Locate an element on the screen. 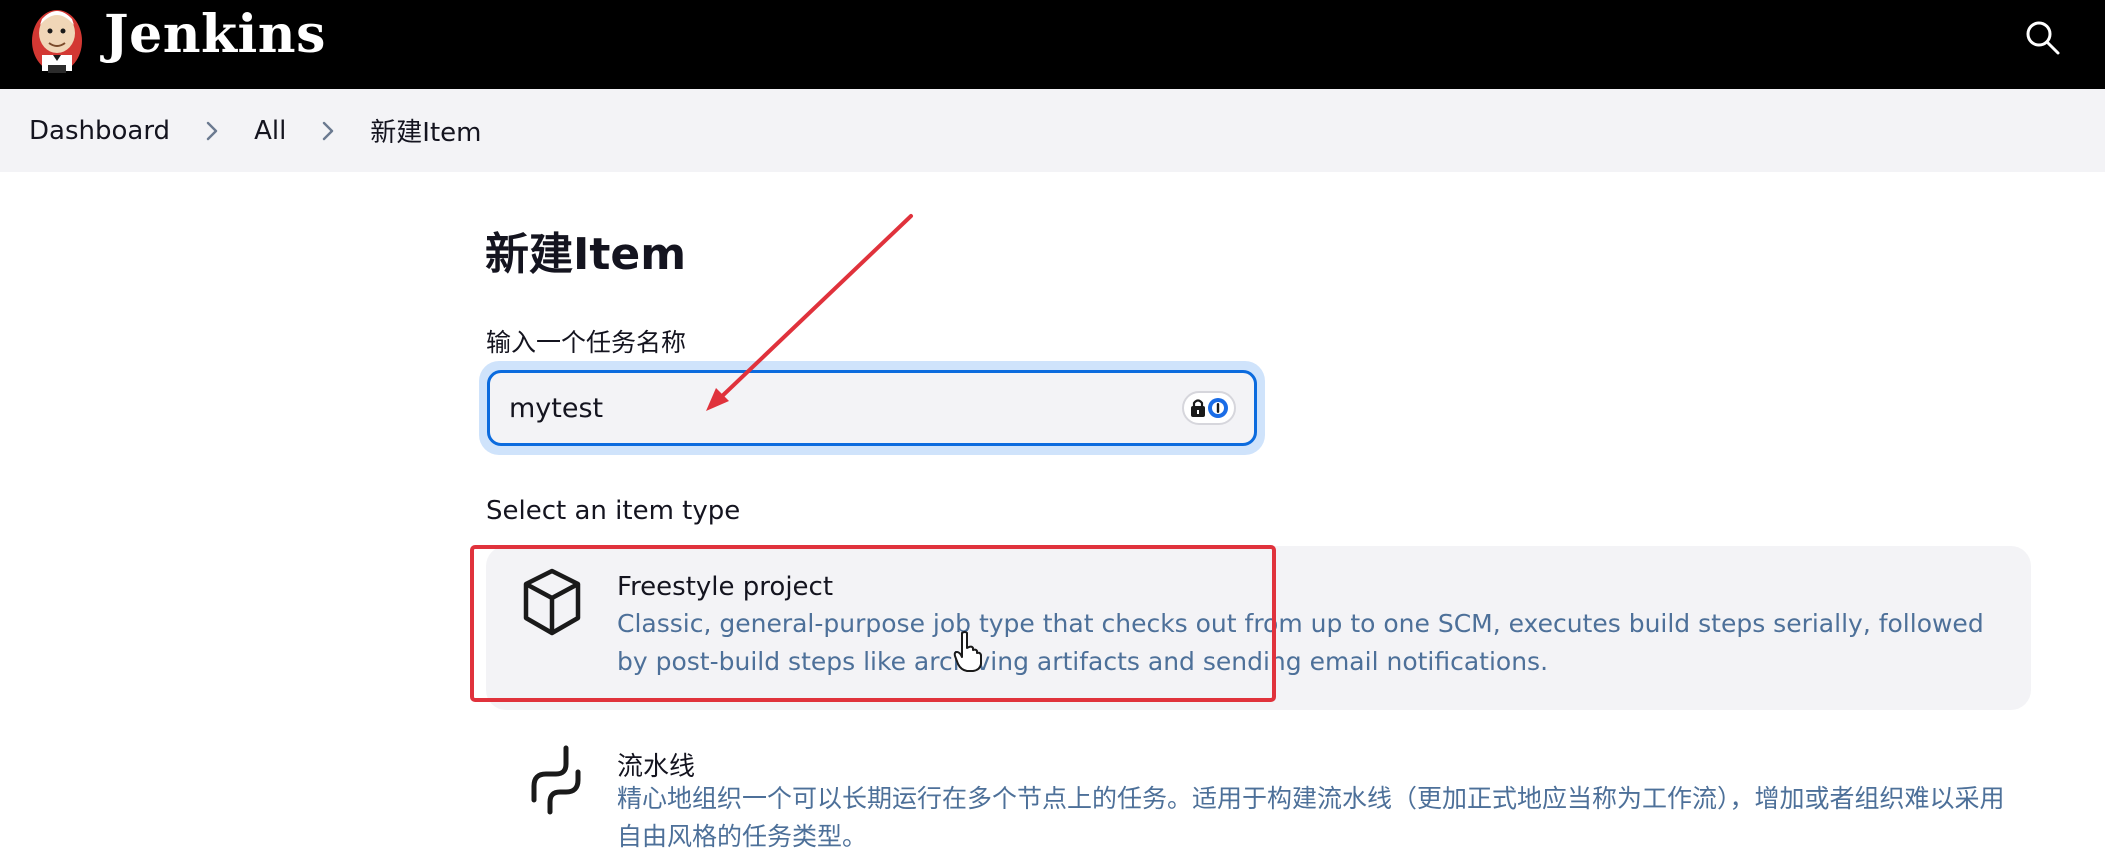  item-type-label: Select an item type is located at coordinates (613, 511).